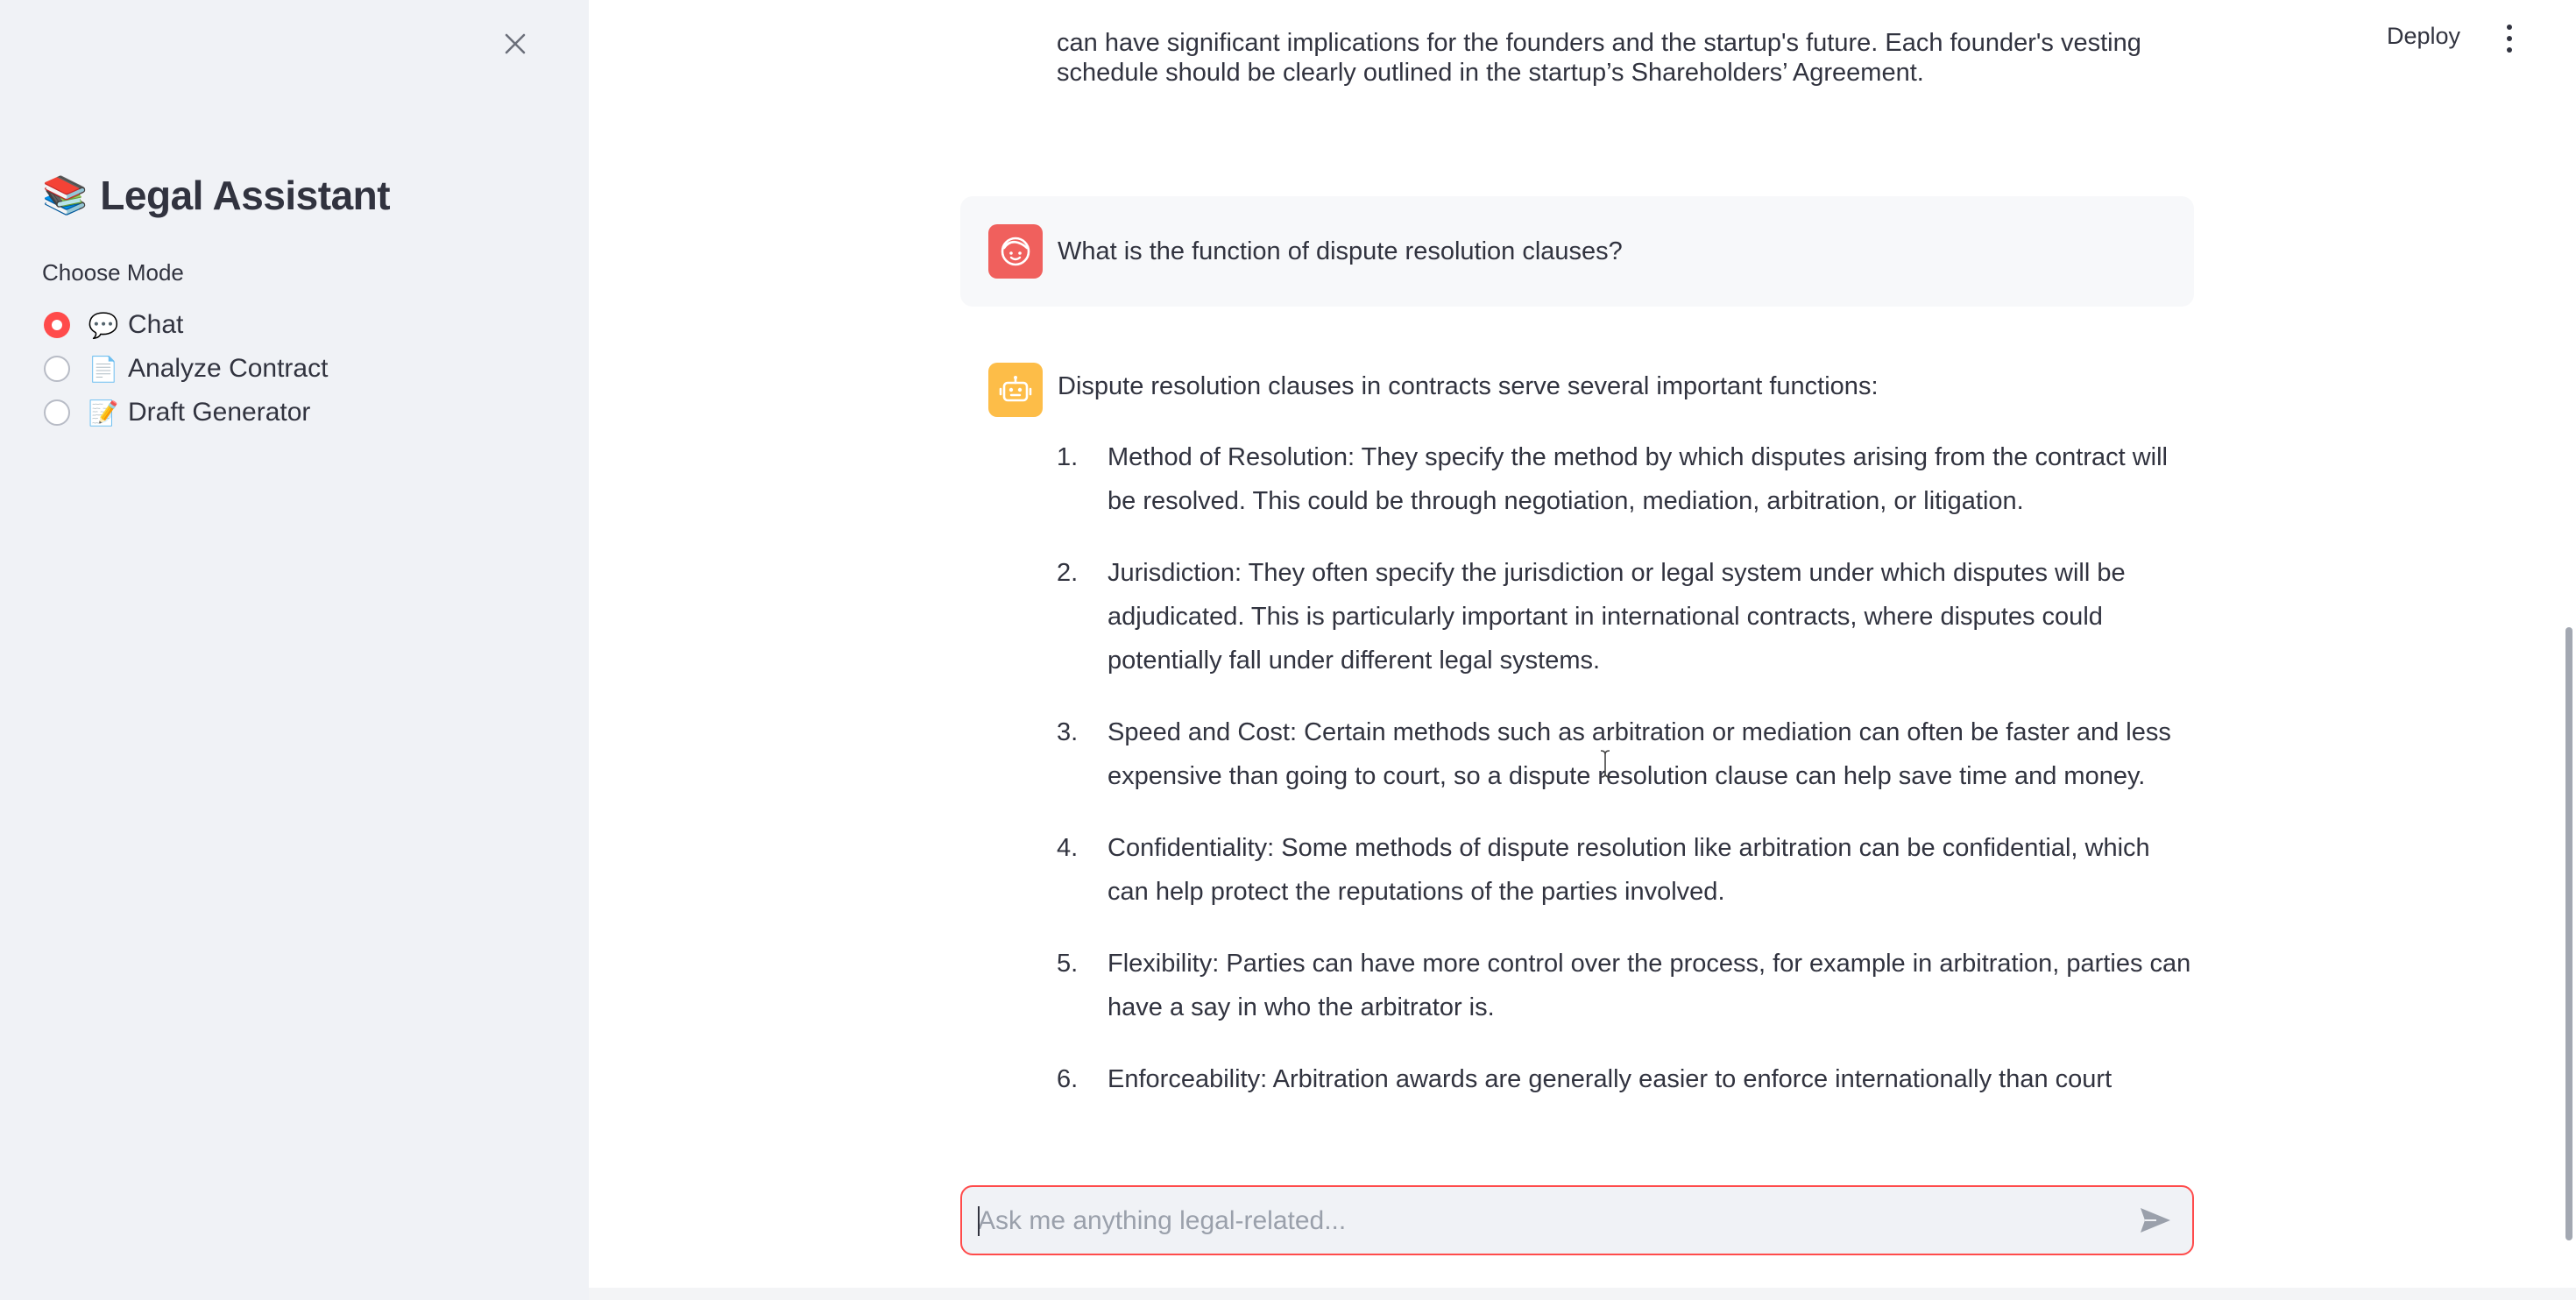  Describe the element at coordinates (186, 325) in the screenshot. I see `mode-option-chat: 💬 Chat` at that location.